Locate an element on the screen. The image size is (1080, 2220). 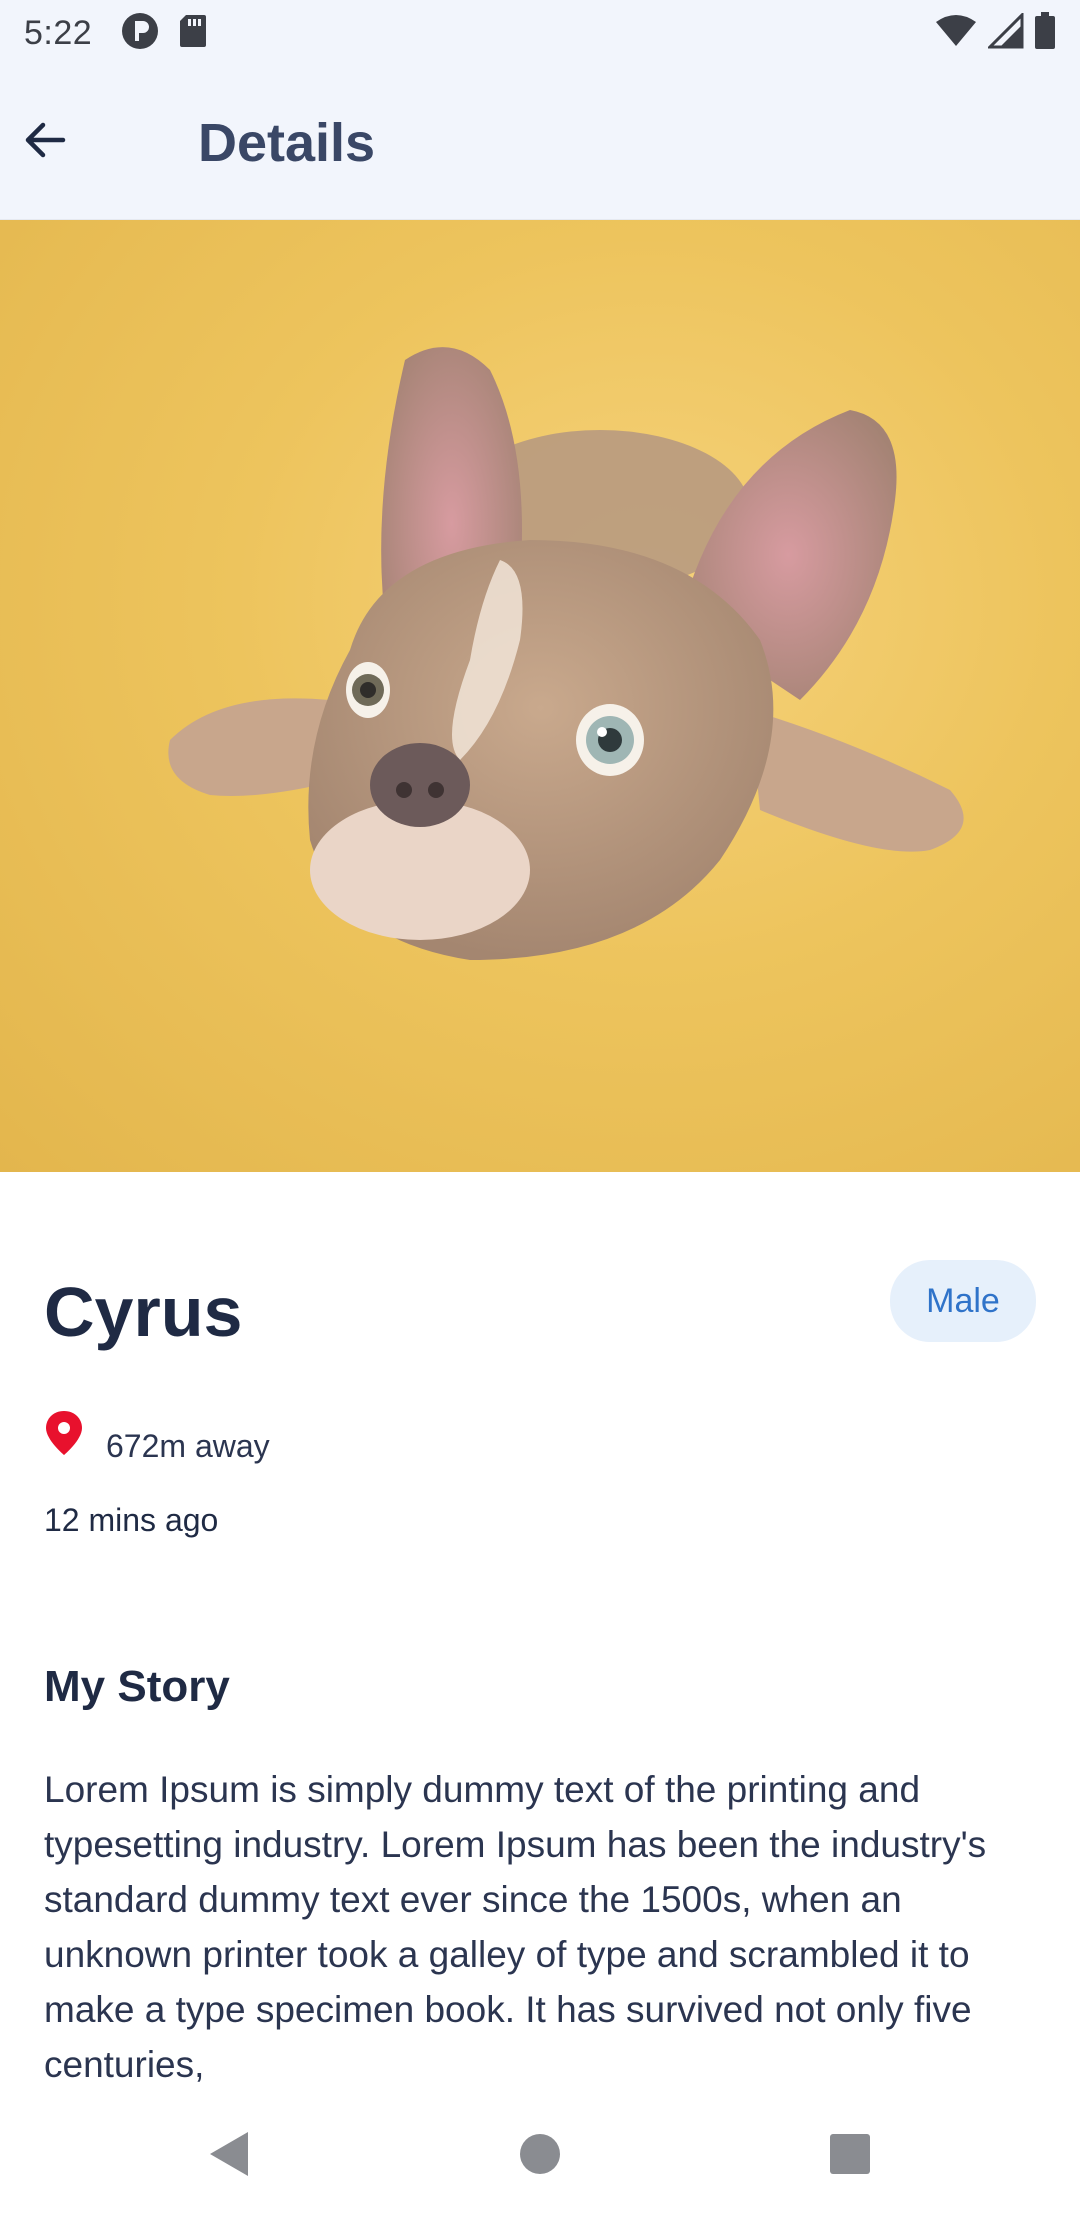
status-left-icons is located at coordinates (164, 33).